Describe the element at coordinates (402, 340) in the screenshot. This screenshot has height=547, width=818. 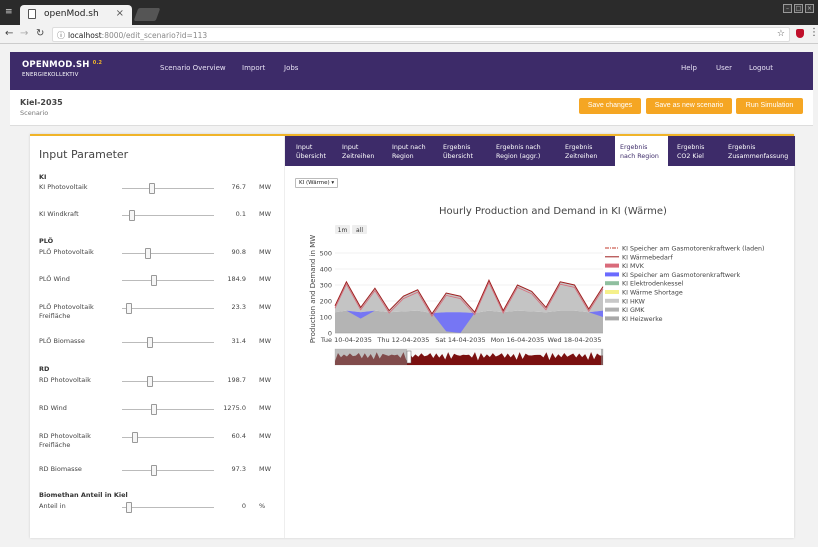
I see `x-tick-label: Thu 12-04-2035` at that location.